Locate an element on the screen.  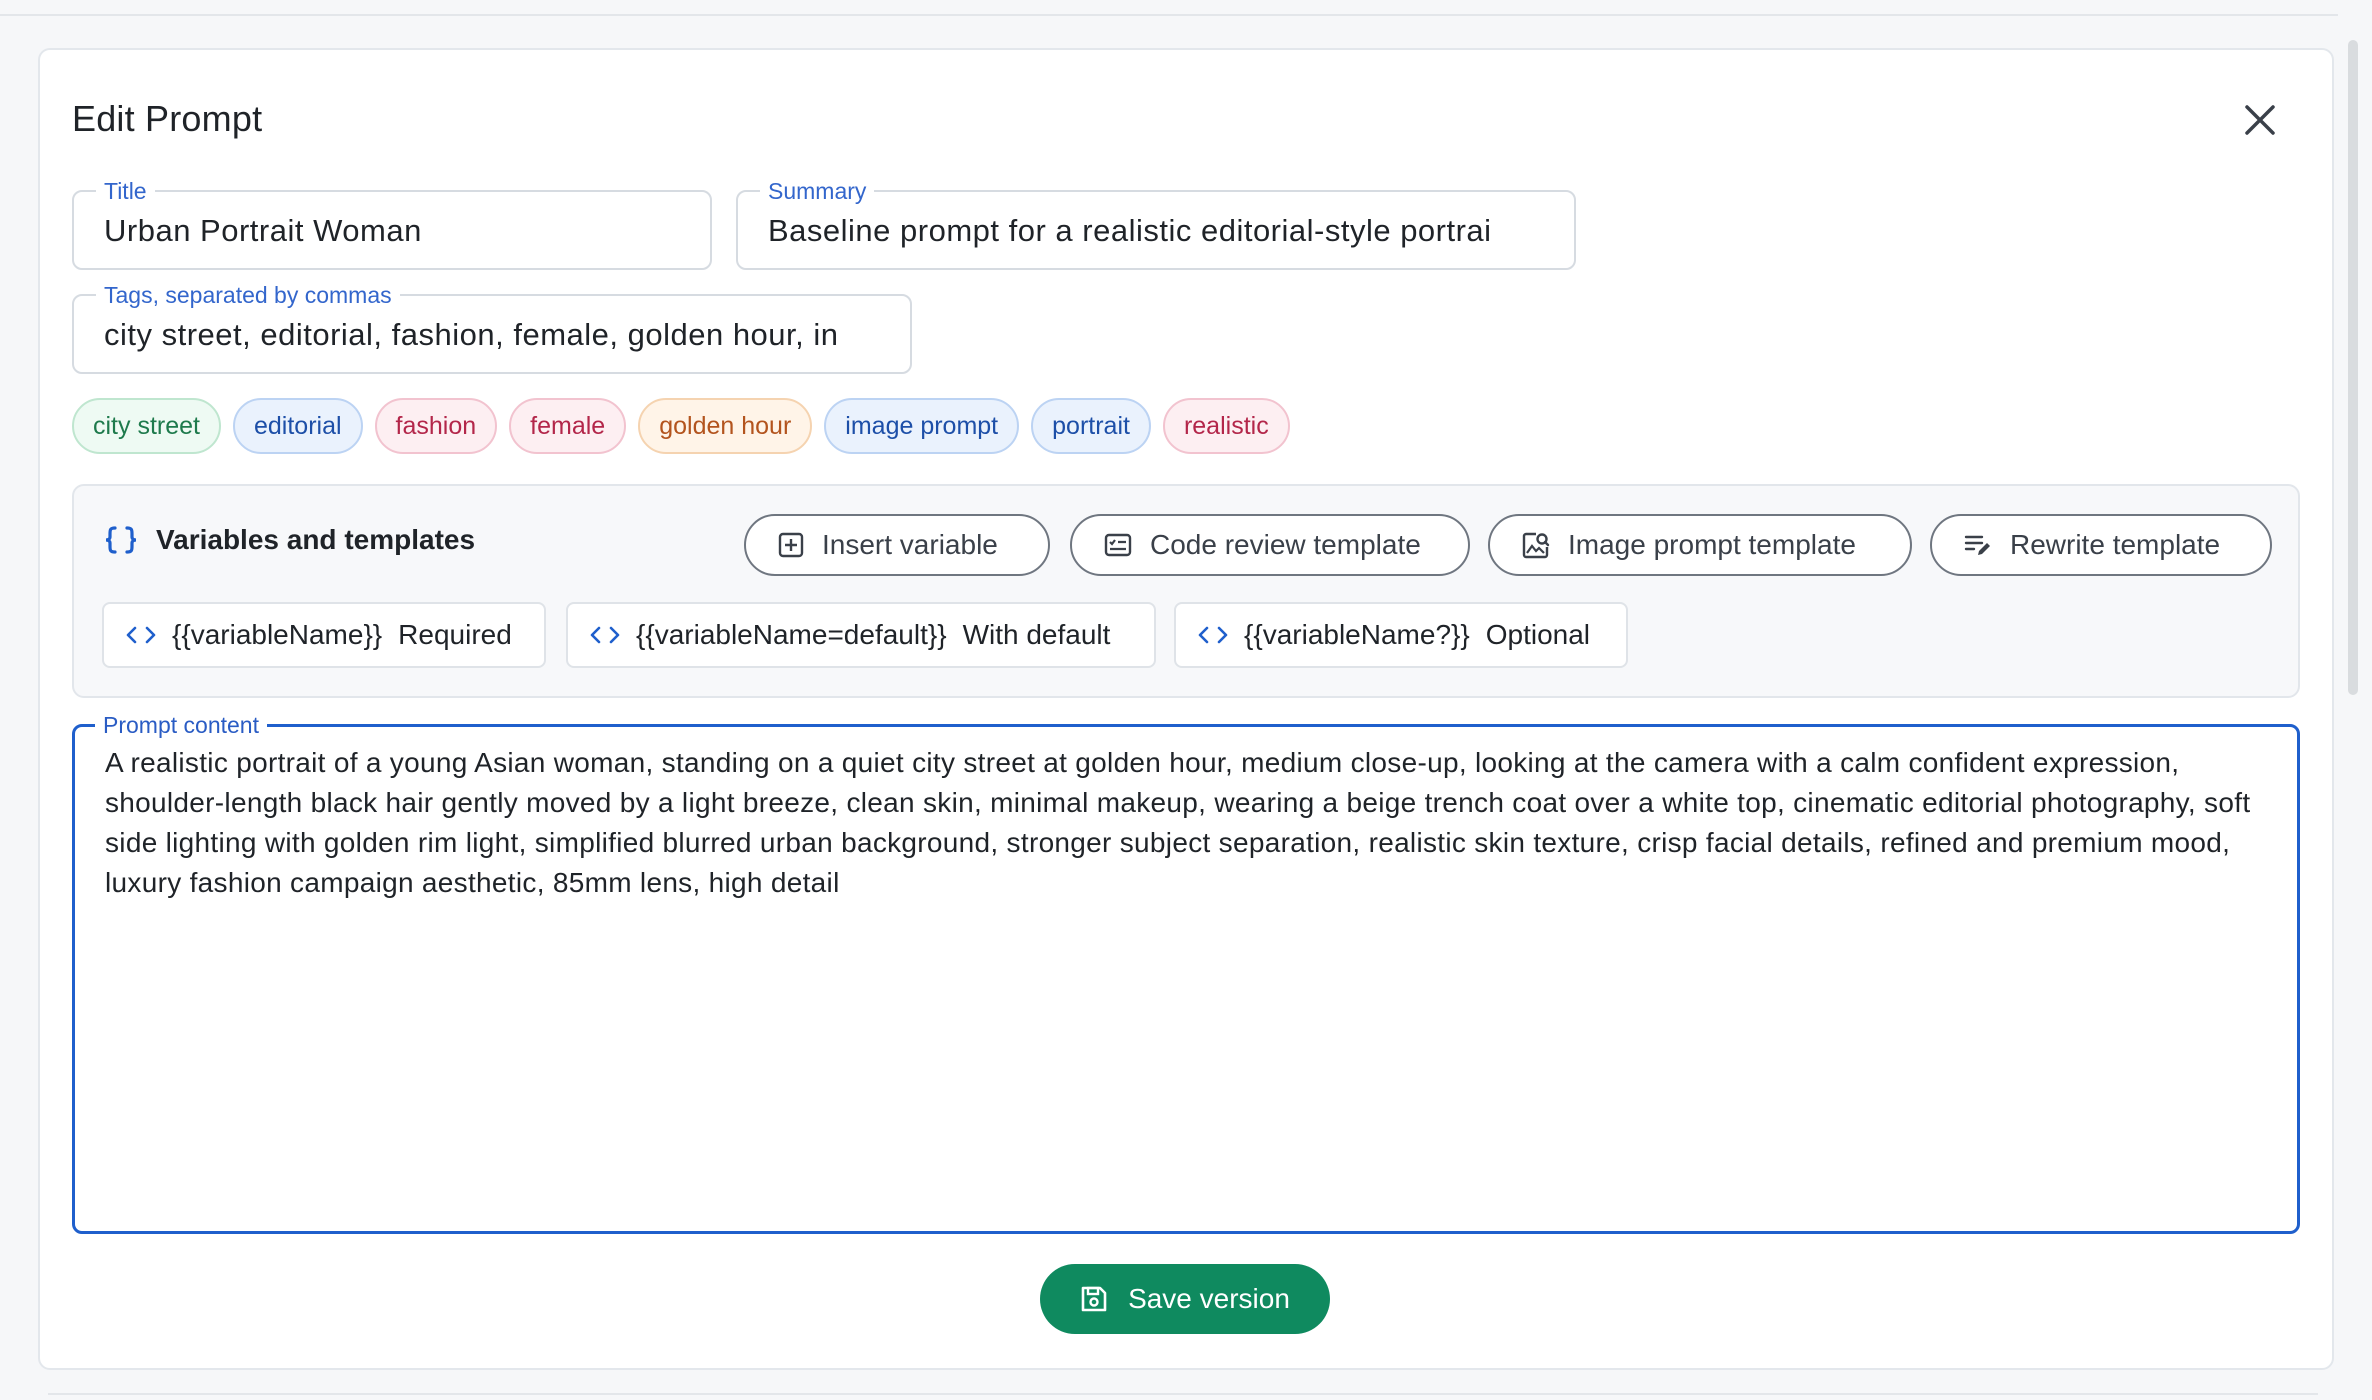
close-icon is located at coordinates (2260, 120).